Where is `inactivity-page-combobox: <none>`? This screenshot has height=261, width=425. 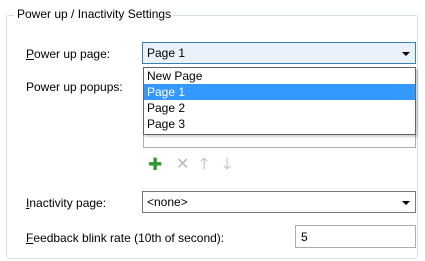 inactivity-page-combobox: <none> is located at coordinates (279, 202).